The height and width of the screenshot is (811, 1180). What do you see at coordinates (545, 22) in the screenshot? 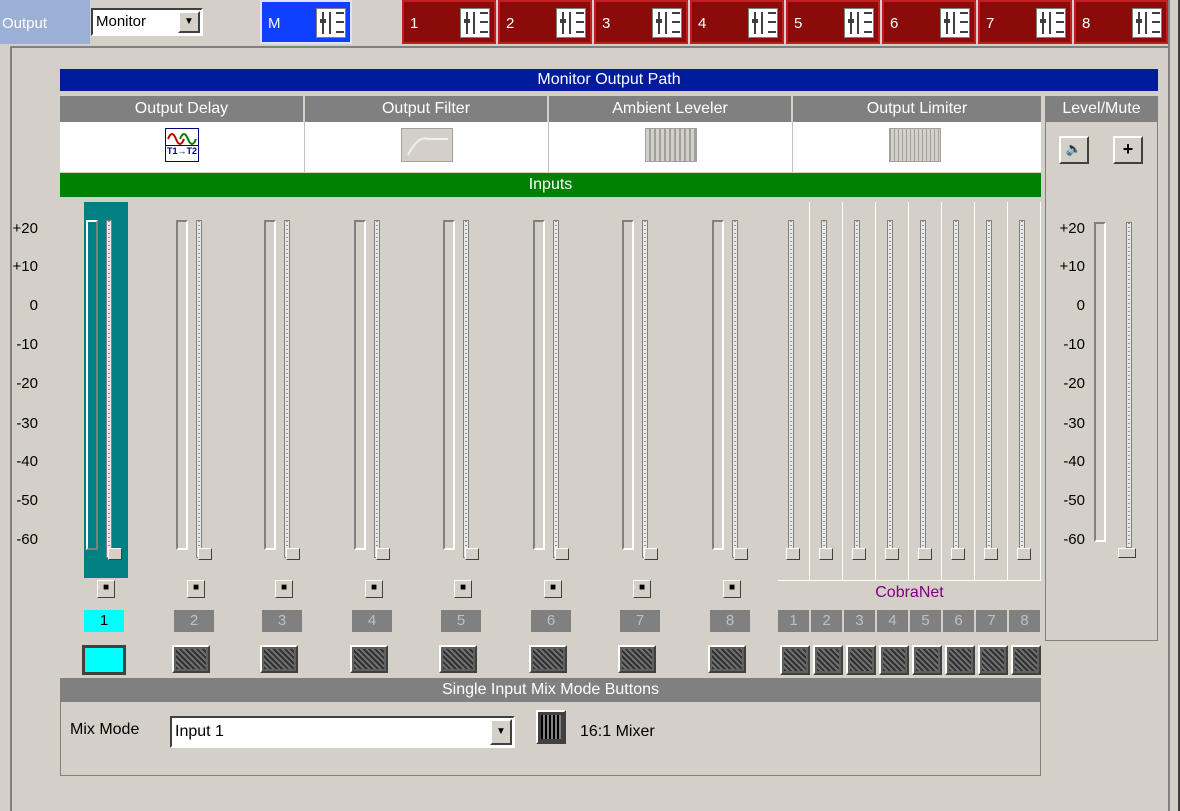
I see `tab-output-2: 2` at bounding box center [545, 22].